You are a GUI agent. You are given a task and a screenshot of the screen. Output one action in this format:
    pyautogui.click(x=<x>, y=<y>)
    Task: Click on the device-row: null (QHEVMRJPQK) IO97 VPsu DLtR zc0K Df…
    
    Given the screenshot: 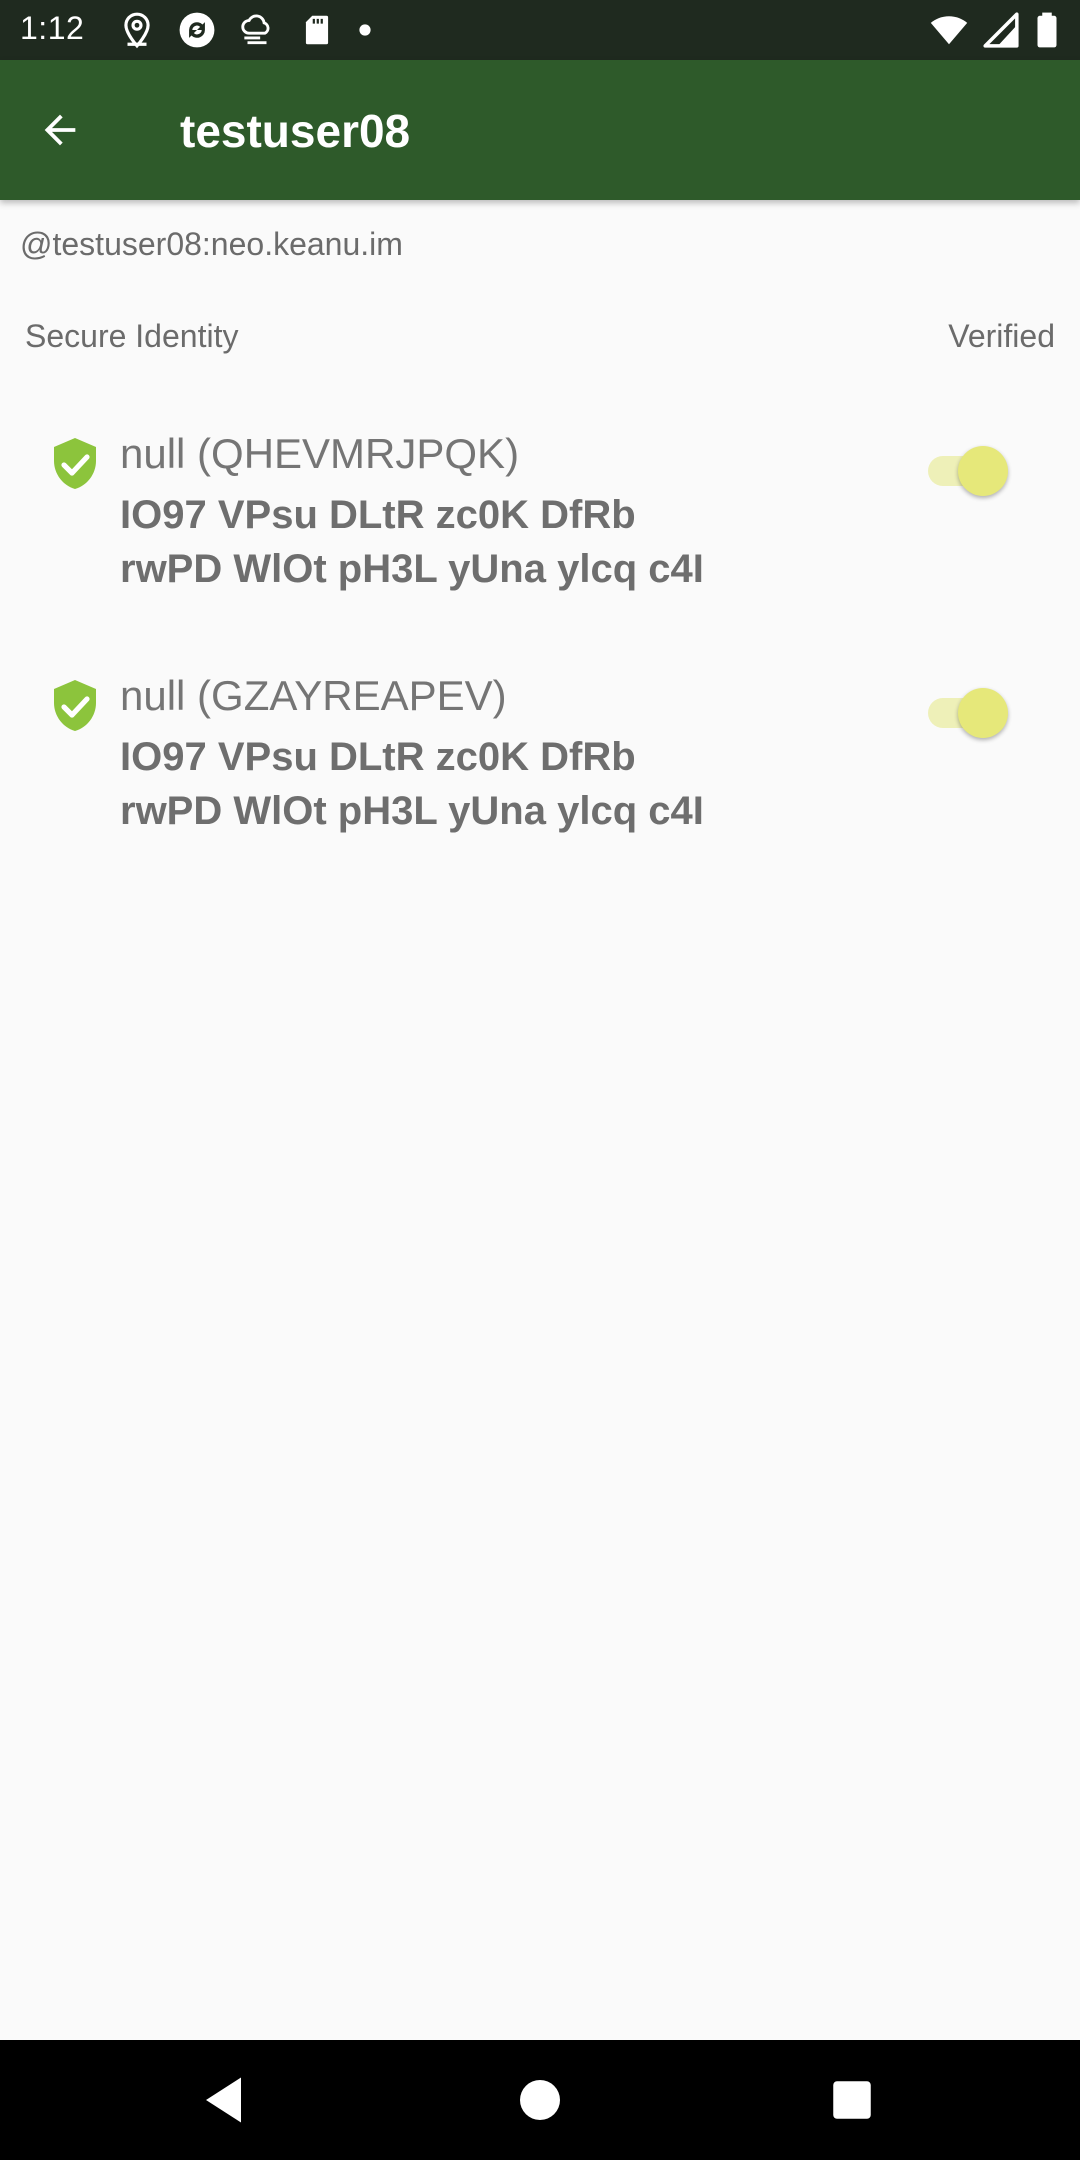 What is the action you would take?
    pyautogui.click(x=540, y=535)
    